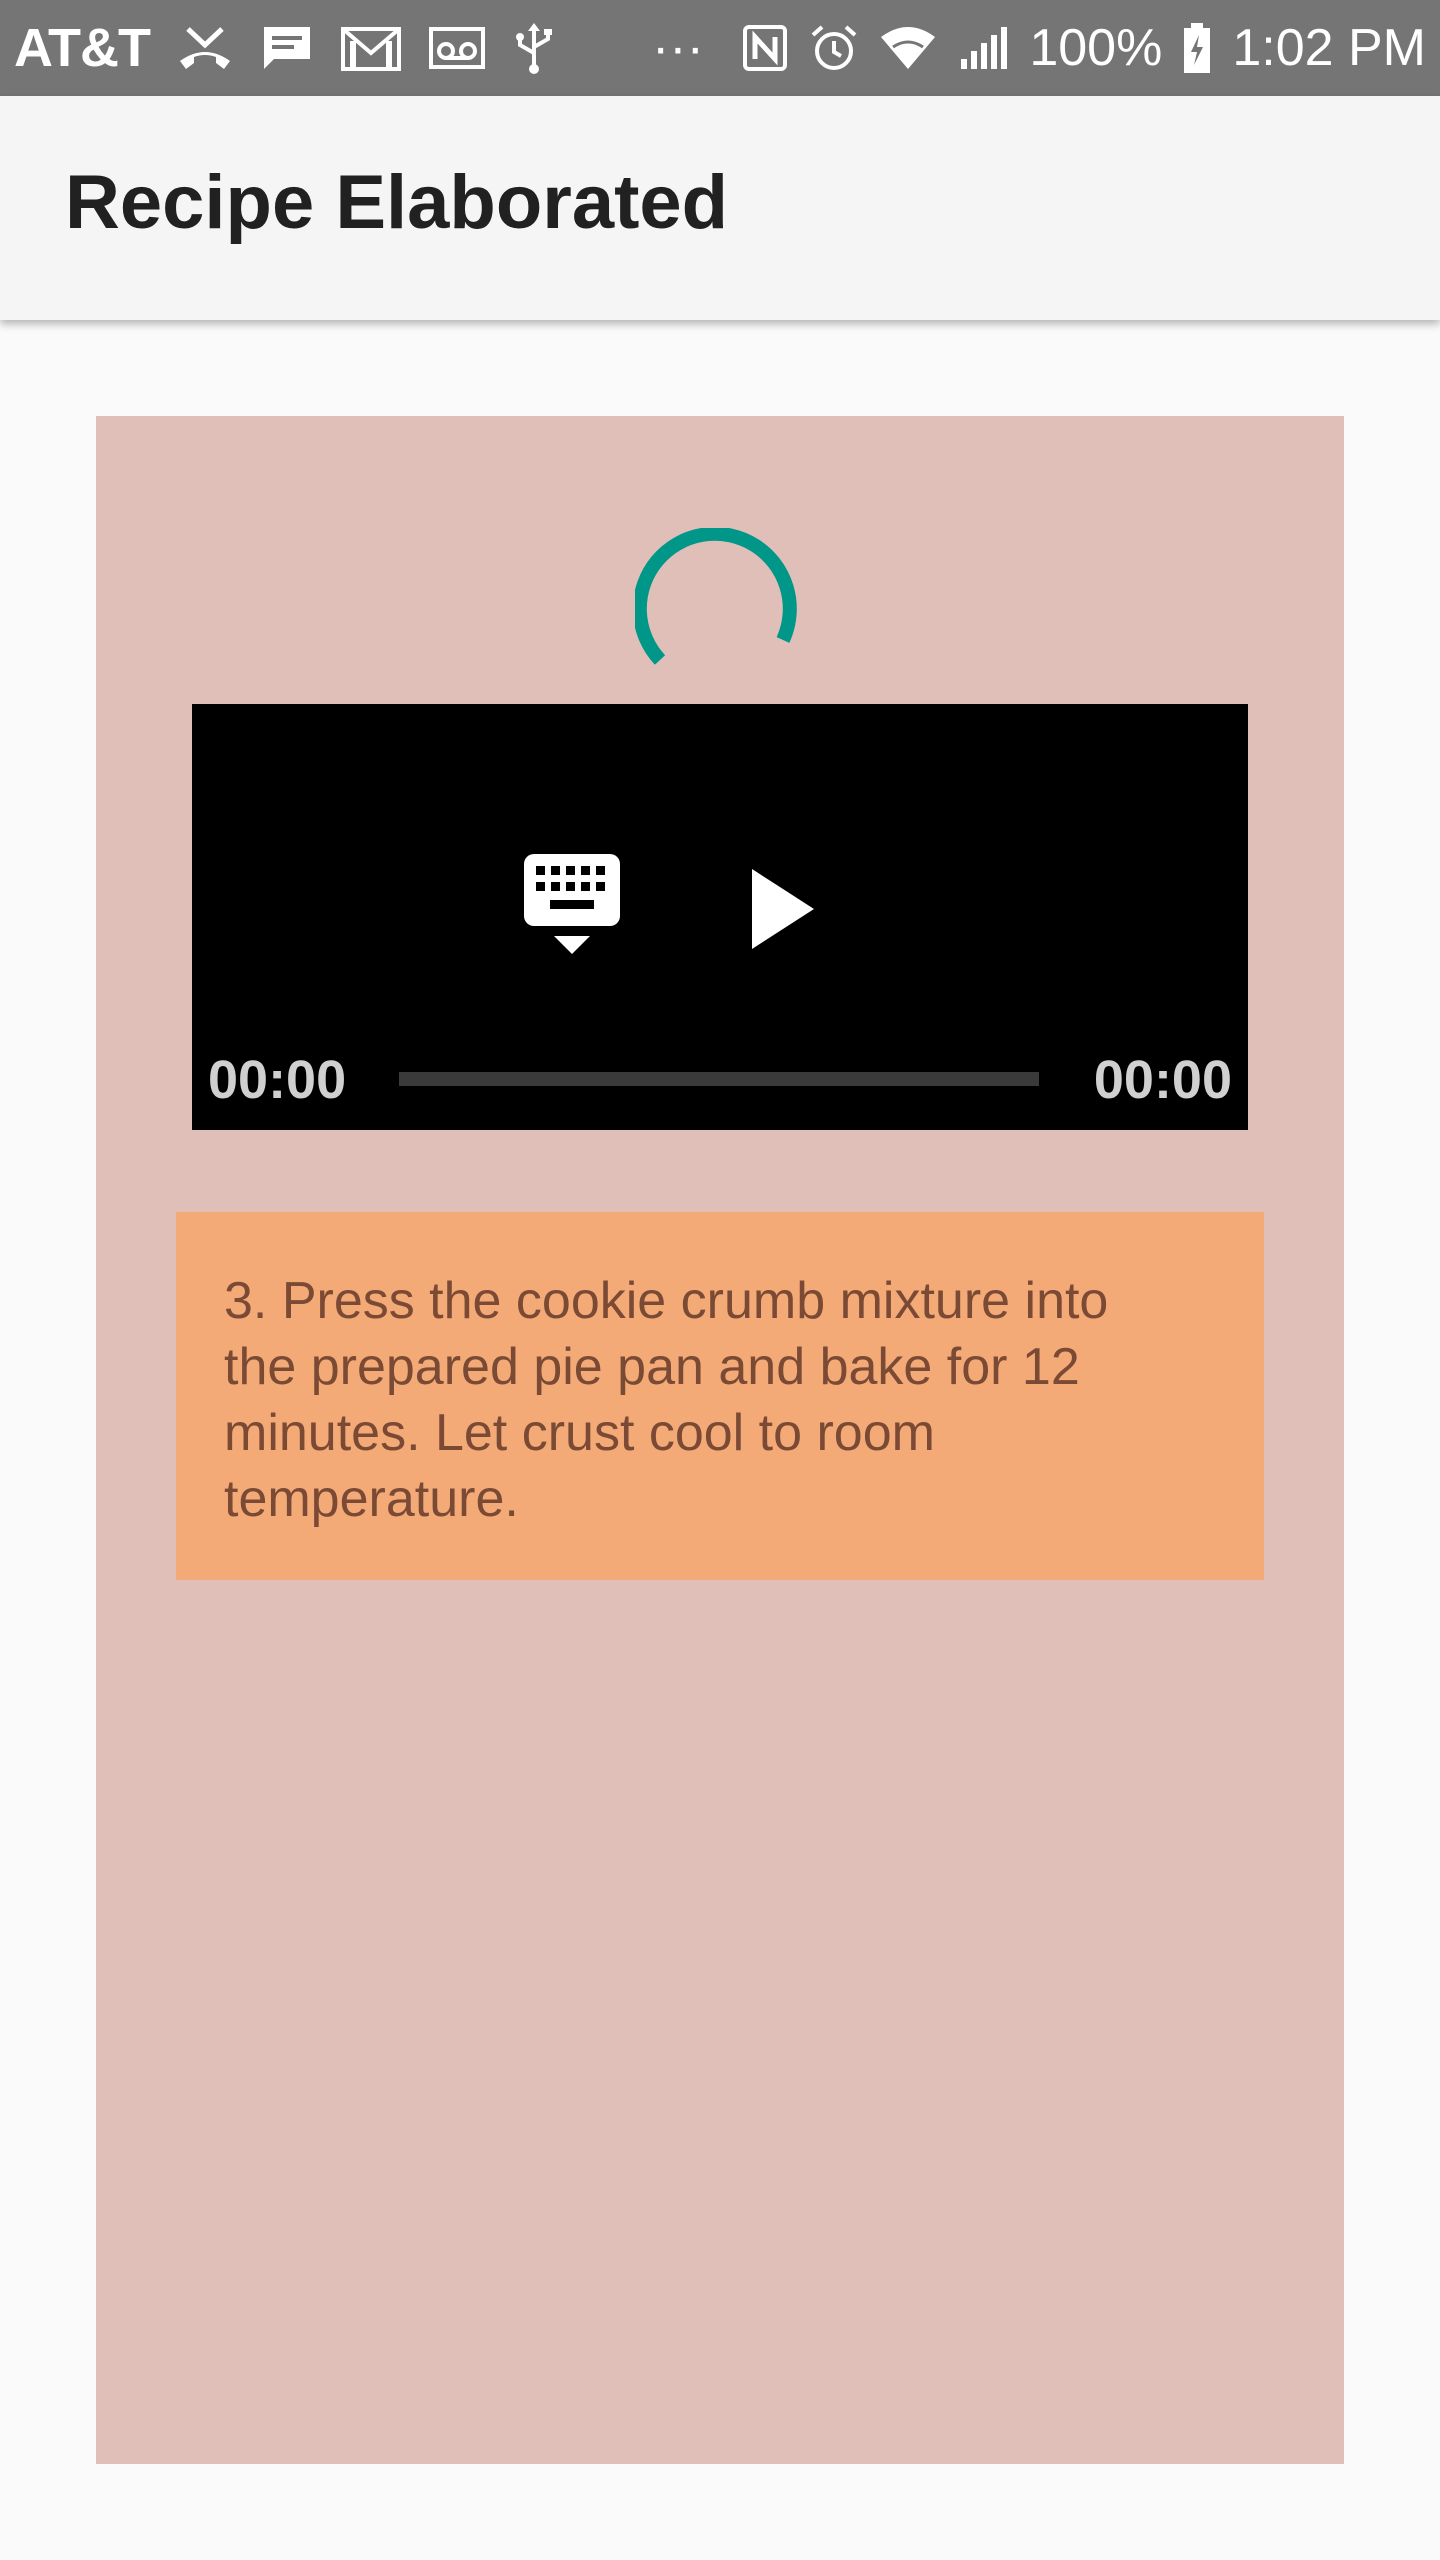  What do you see at coordinates (287, 48) in the screenshot?
I see `message-icon` at bounding box center [287, 48].